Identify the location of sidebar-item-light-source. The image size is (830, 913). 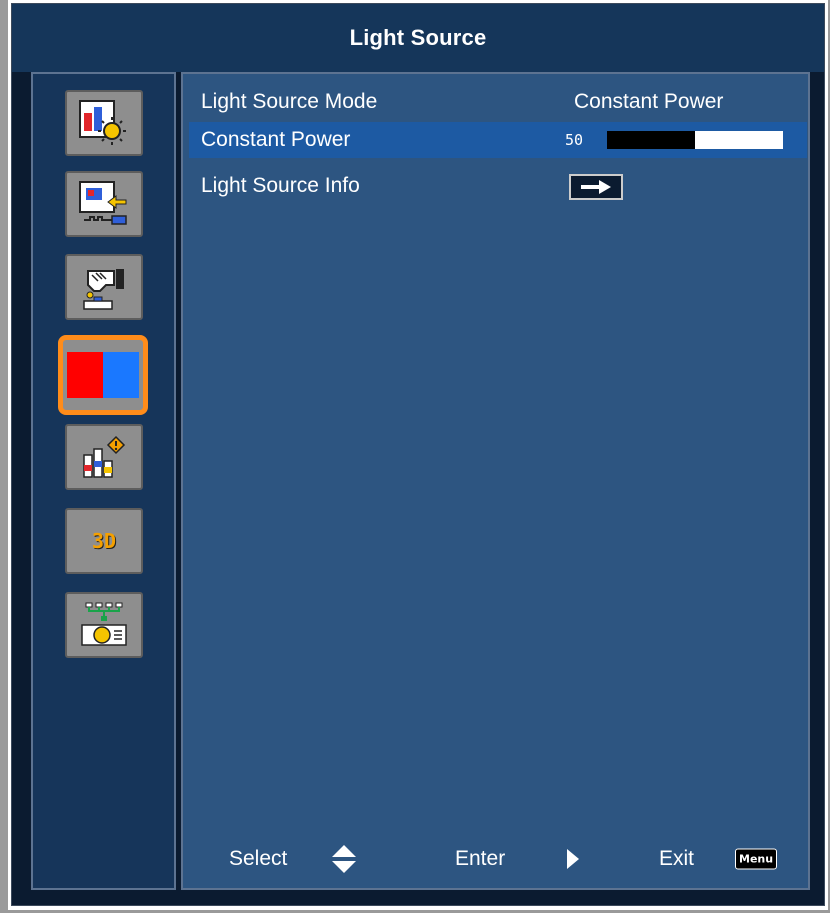
(103, 375).